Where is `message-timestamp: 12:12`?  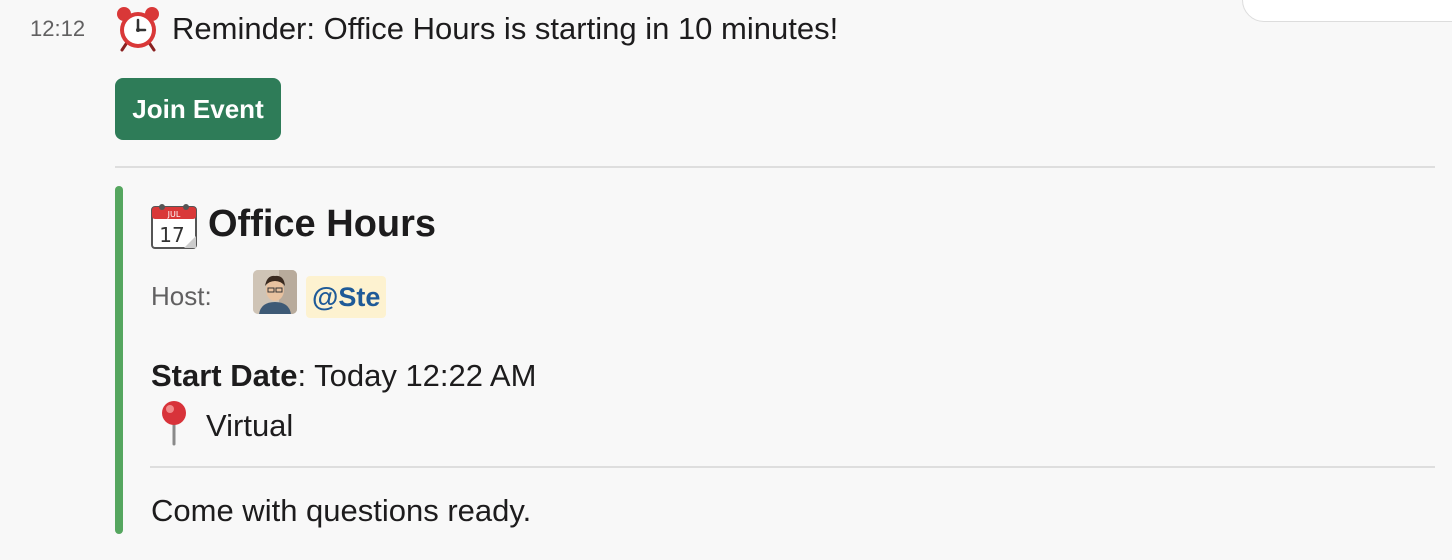
message-timestamp: 12:12 is located at coordinates (57, 29).